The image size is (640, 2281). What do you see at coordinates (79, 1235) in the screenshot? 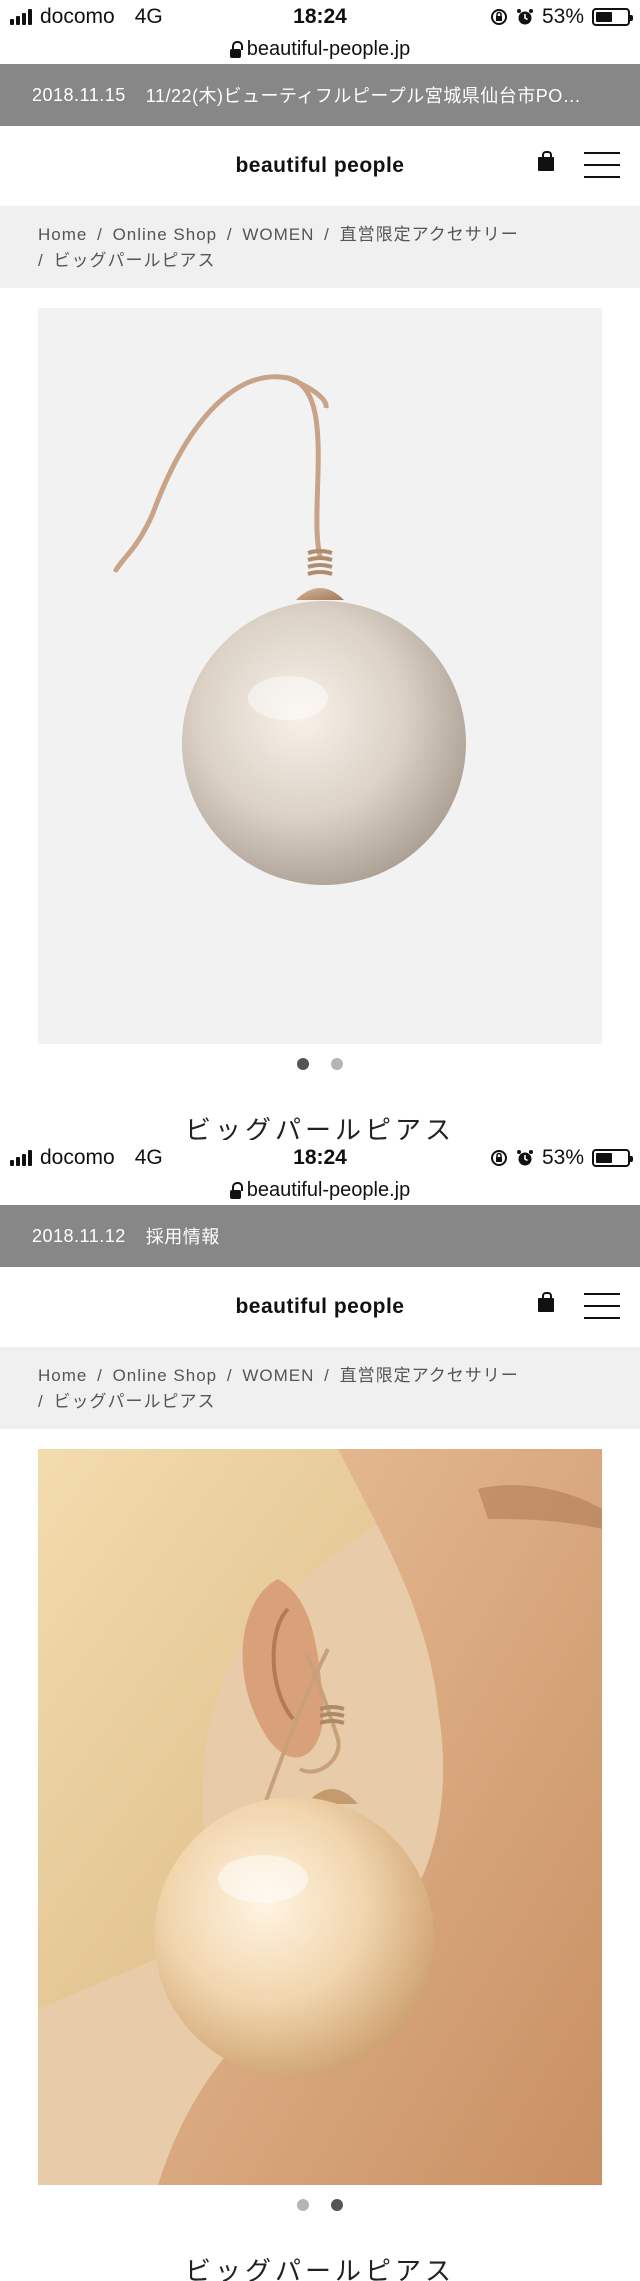
I see `news-date: 2018.11.12` at bounding box center [79, 1235].